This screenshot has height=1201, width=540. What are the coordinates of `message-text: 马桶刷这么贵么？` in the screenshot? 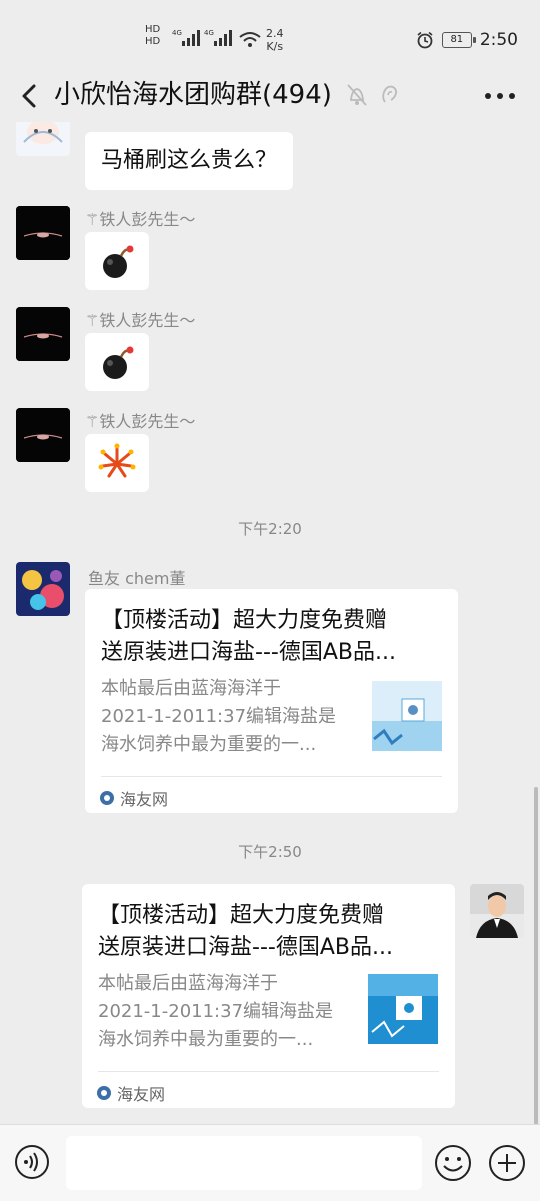 It's located at (189, 160).